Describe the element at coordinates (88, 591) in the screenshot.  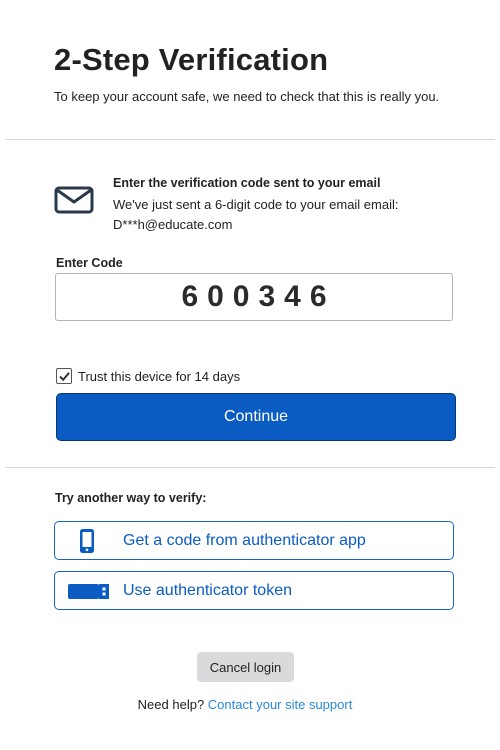
I see `usb-token-icon` at that location.